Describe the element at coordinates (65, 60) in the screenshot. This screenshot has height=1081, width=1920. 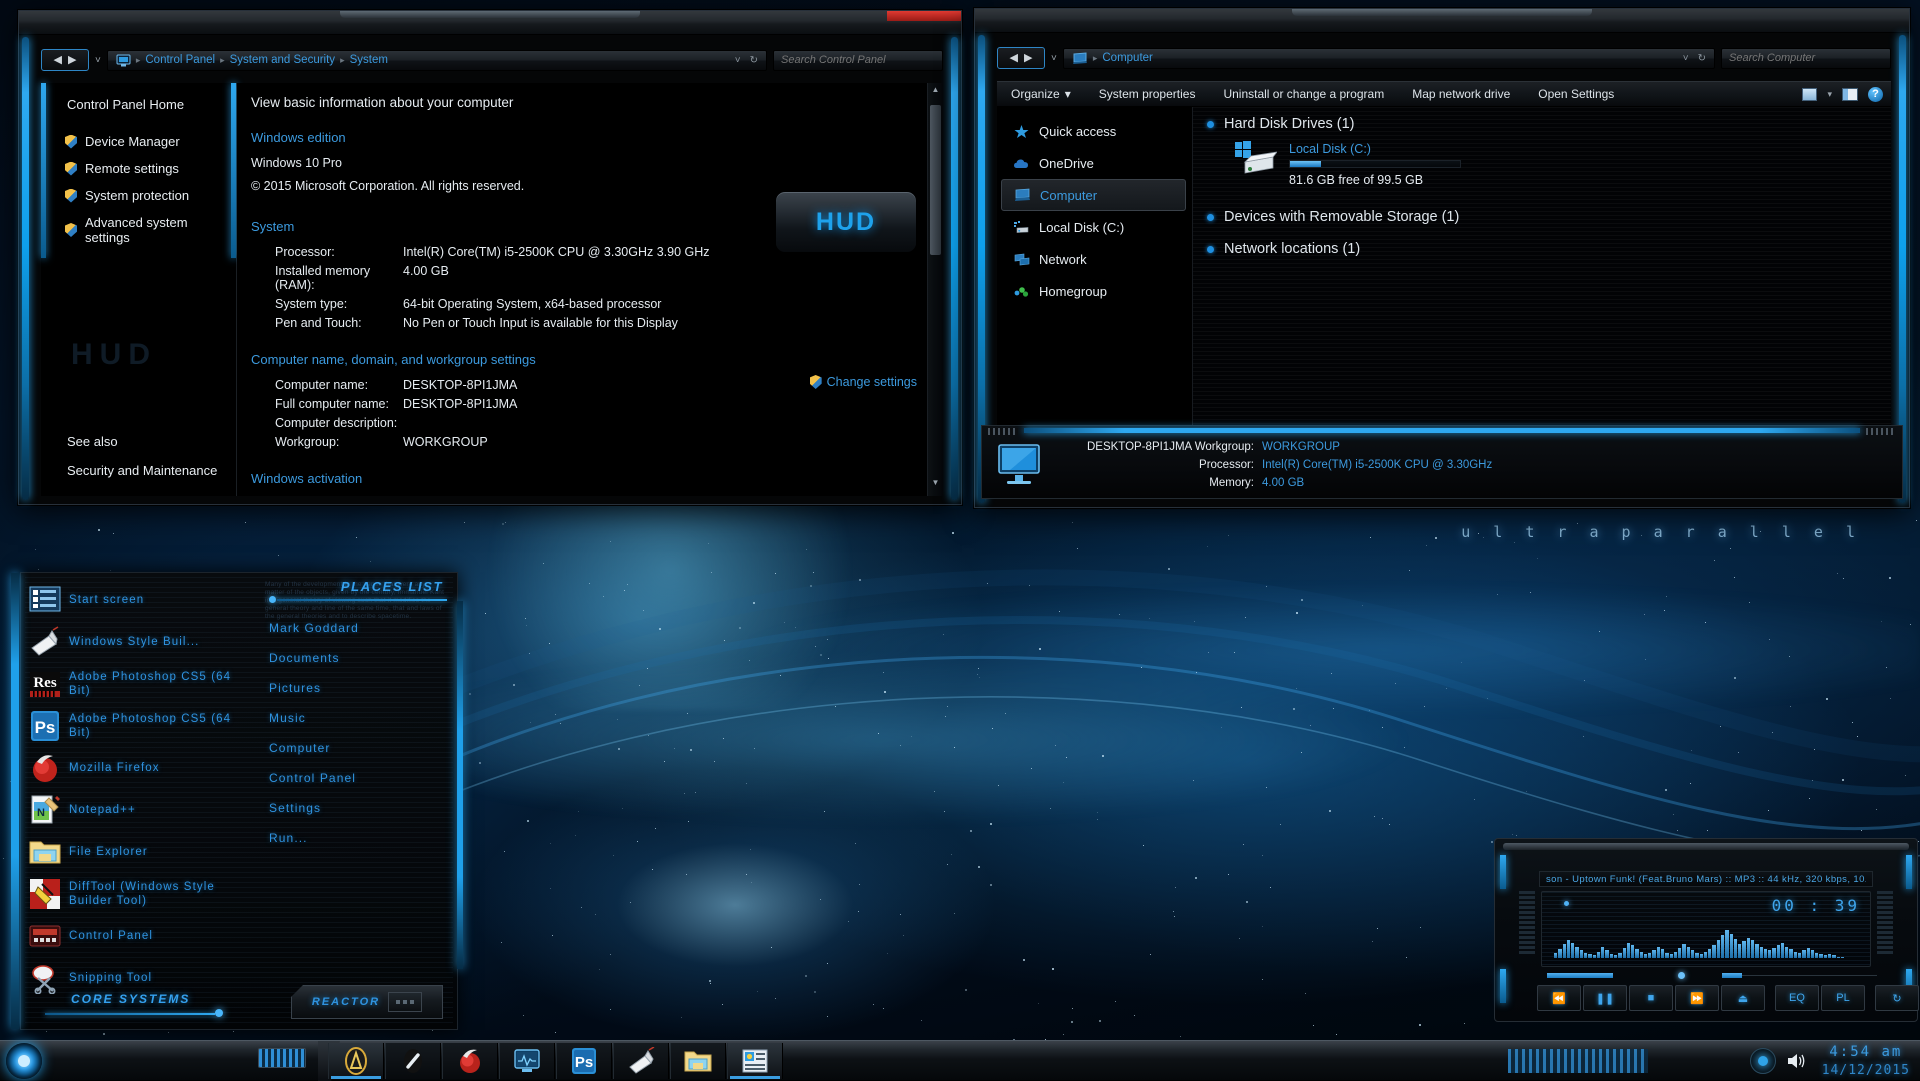
I see `nav-back-forward: ◀ ▶` at that location.